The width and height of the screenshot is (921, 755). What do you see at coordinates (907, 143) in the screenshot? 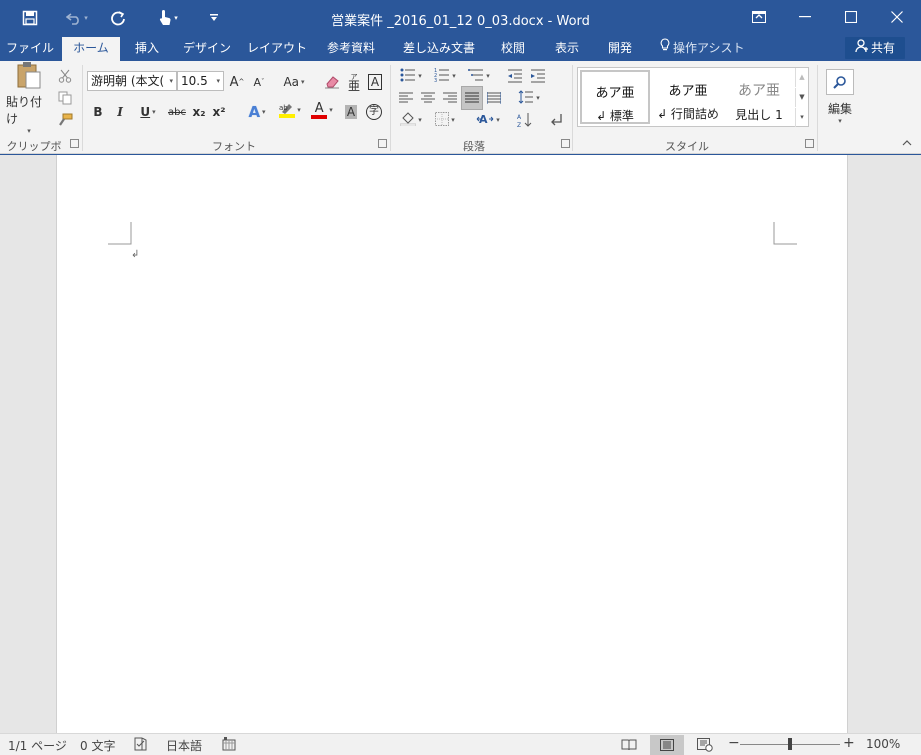
I see `collapse-ribbon-icon` at bounding box center [907, 143].